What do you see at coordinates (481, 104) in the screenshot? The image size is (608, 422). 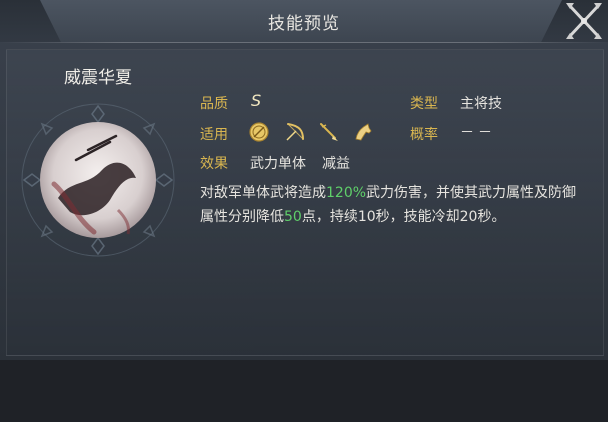 I see `type-value: 主将技` at bounding box center [481, 104].